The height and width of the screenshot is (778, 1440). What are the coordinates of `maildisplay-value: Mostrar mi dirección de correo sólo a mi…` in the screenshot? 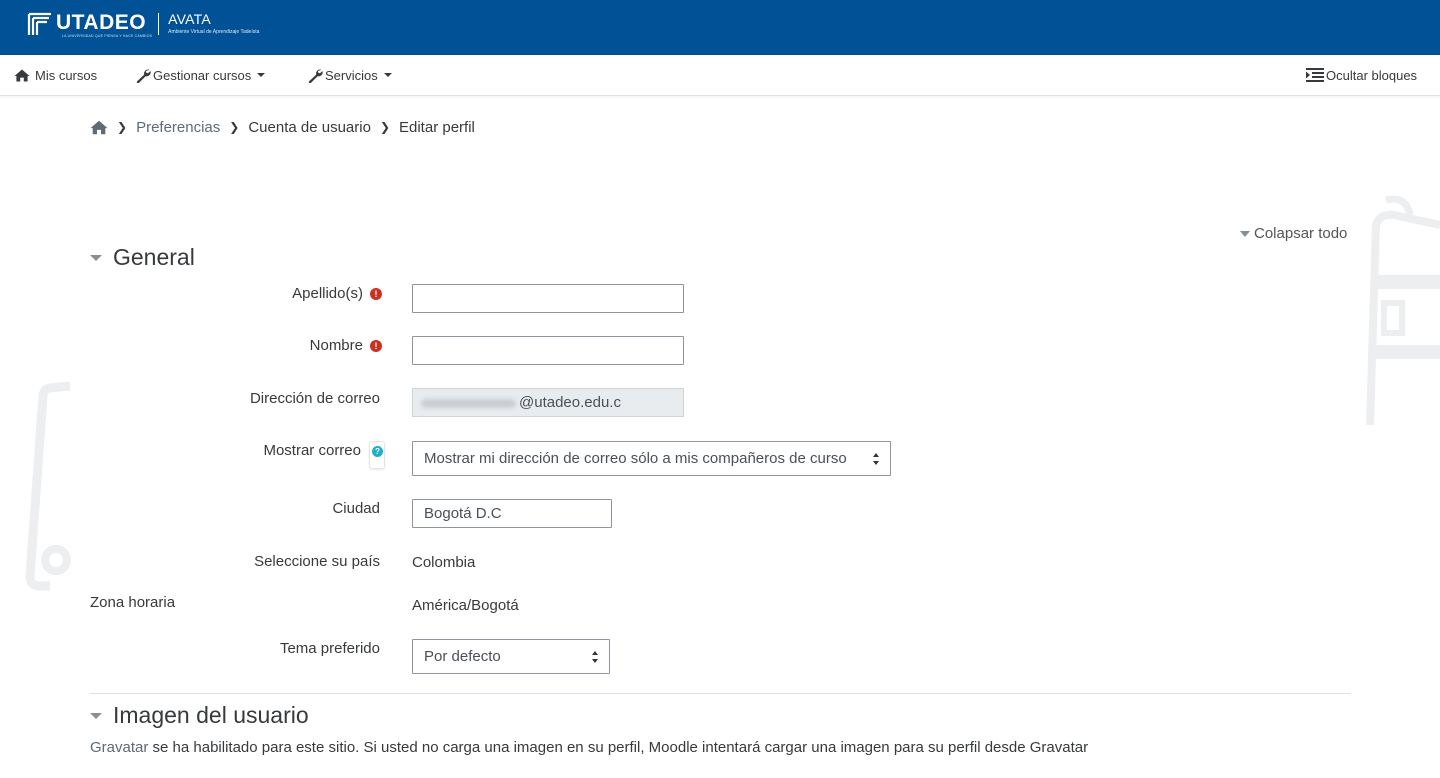 It's located at (635, 458).